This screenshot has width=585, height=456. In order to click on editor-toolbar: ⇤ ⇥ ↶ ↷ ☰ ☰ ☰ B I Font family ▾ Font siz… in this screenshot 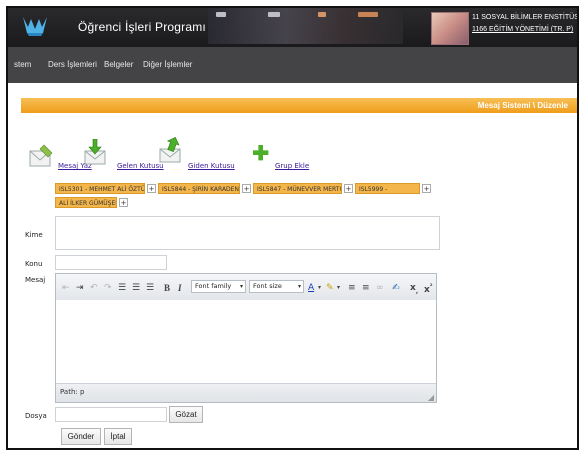, I will do `click(246, 287)`.